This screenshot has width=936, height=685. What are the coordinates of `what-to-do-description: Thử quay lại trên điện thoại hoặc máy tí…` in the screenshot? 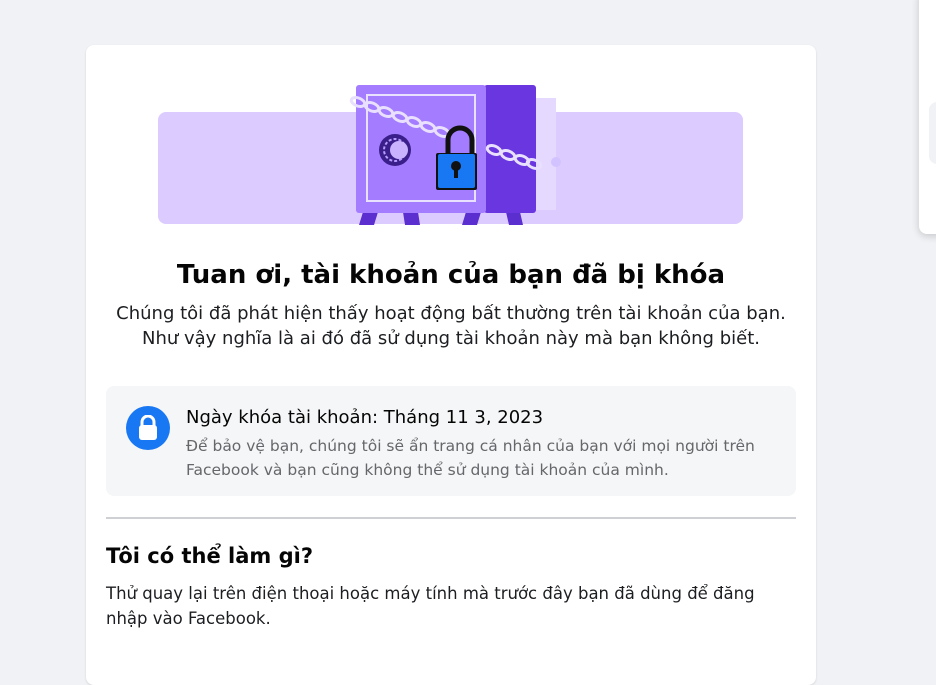 It's located at (430, 606).